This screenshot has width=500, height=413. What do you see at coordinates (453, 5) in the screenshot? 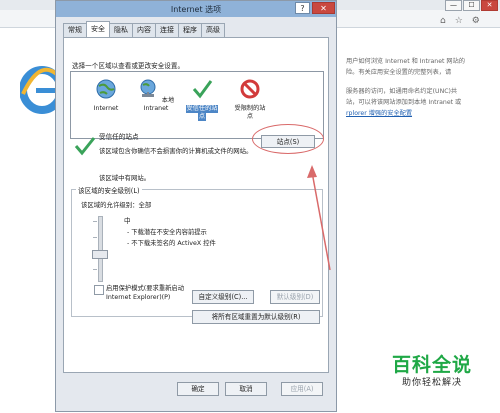
I see `minimize-button: —` at bounding box center [453, 5].